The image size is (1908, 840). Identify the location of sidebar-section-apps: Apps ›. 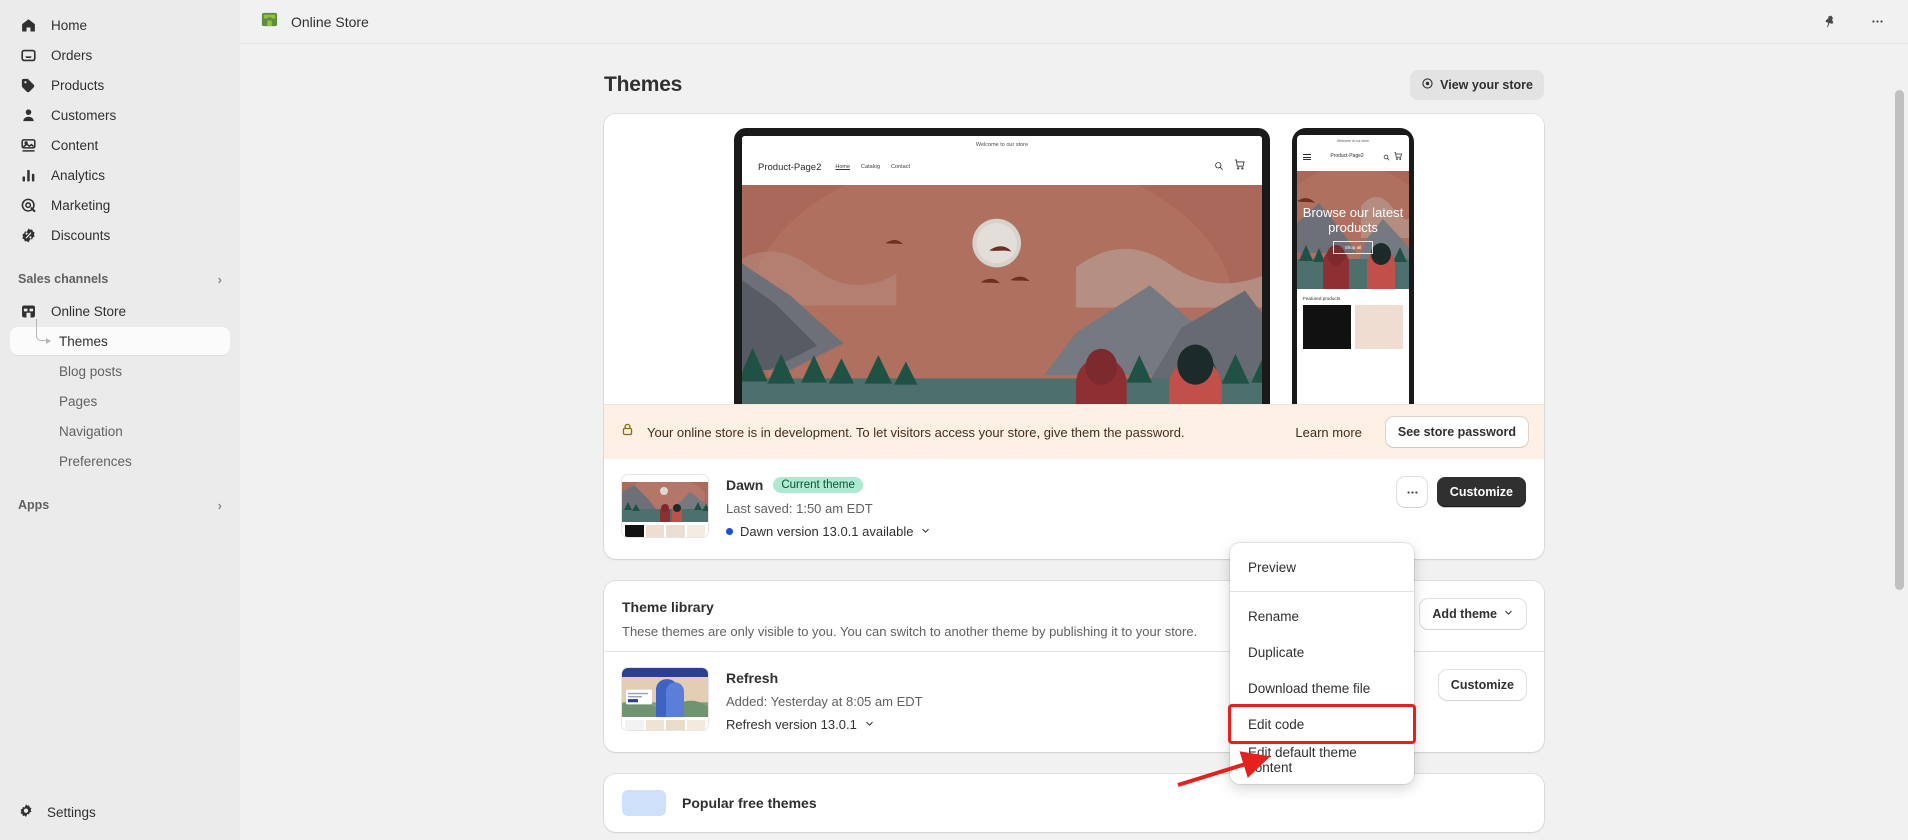
(120, 505).